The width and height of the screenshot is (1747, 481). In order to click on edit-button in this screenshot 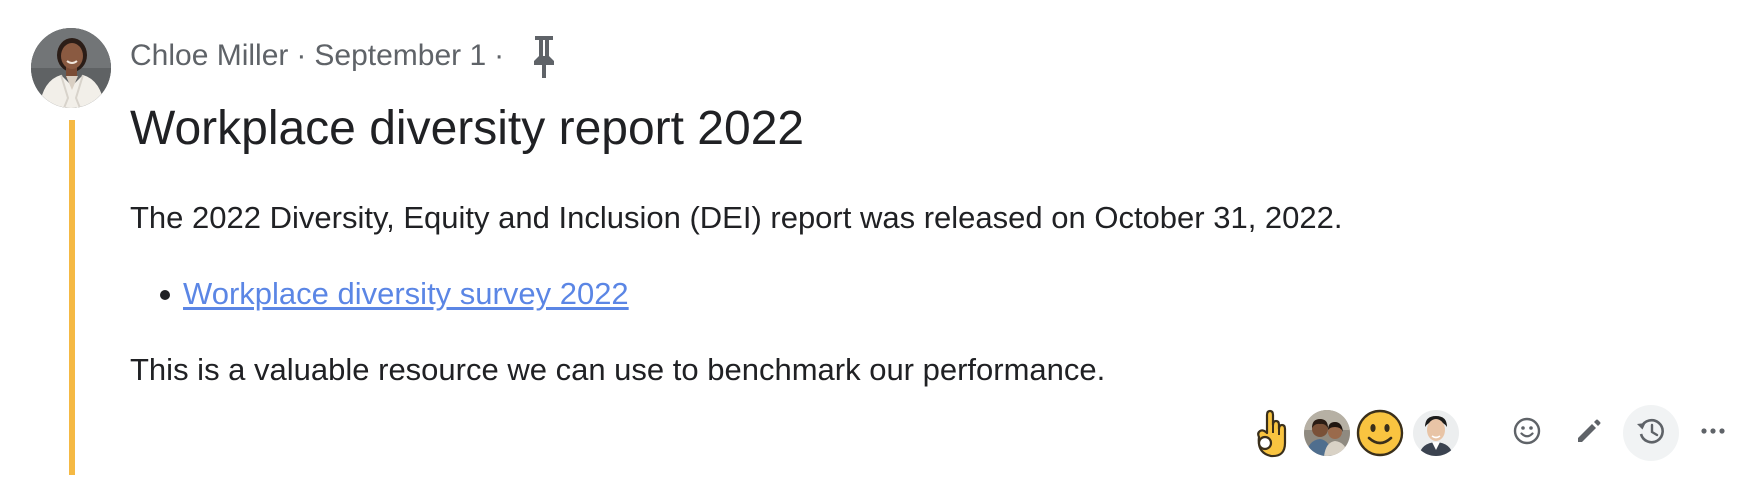, I will do `click(1589, 433)`.